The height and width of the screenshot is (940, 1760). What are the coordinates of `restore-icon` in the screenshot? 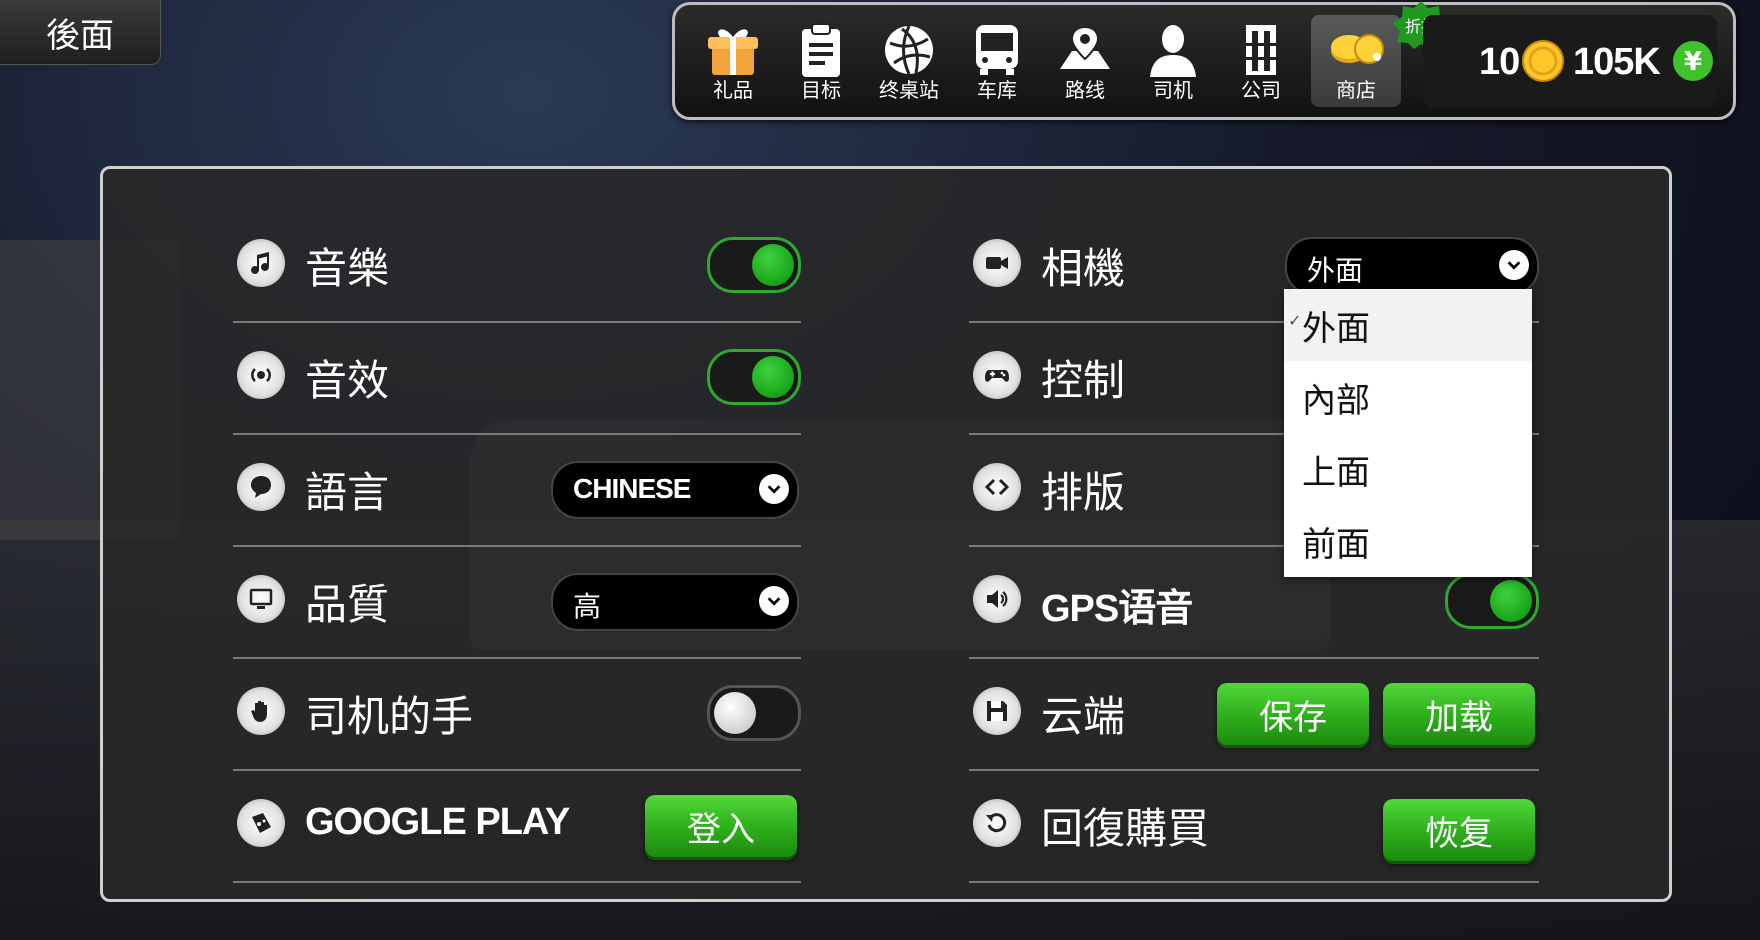 It's located at (997, 823).